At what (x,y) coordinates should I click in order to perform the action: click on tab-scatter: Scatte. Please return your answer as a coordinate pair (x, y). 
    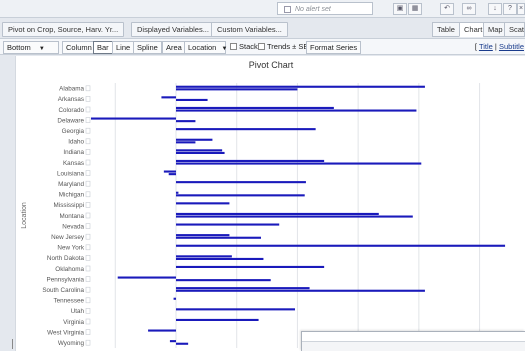
    Looking at the image, I should click on (514, 29).